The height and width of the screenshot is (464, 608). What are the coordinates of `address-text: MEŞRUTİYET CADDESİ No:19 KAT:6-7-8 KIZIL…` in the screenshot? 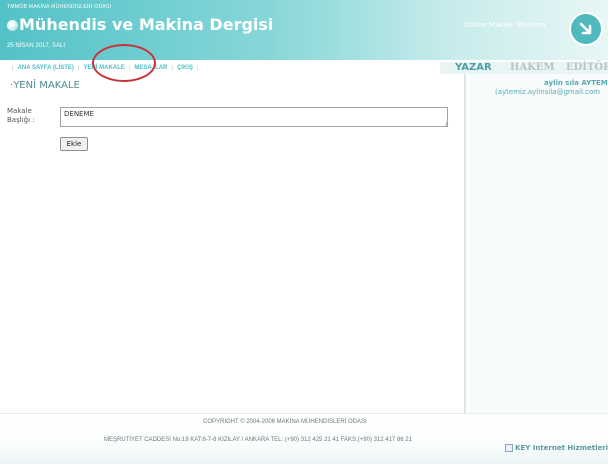 It's located at (258, 440).